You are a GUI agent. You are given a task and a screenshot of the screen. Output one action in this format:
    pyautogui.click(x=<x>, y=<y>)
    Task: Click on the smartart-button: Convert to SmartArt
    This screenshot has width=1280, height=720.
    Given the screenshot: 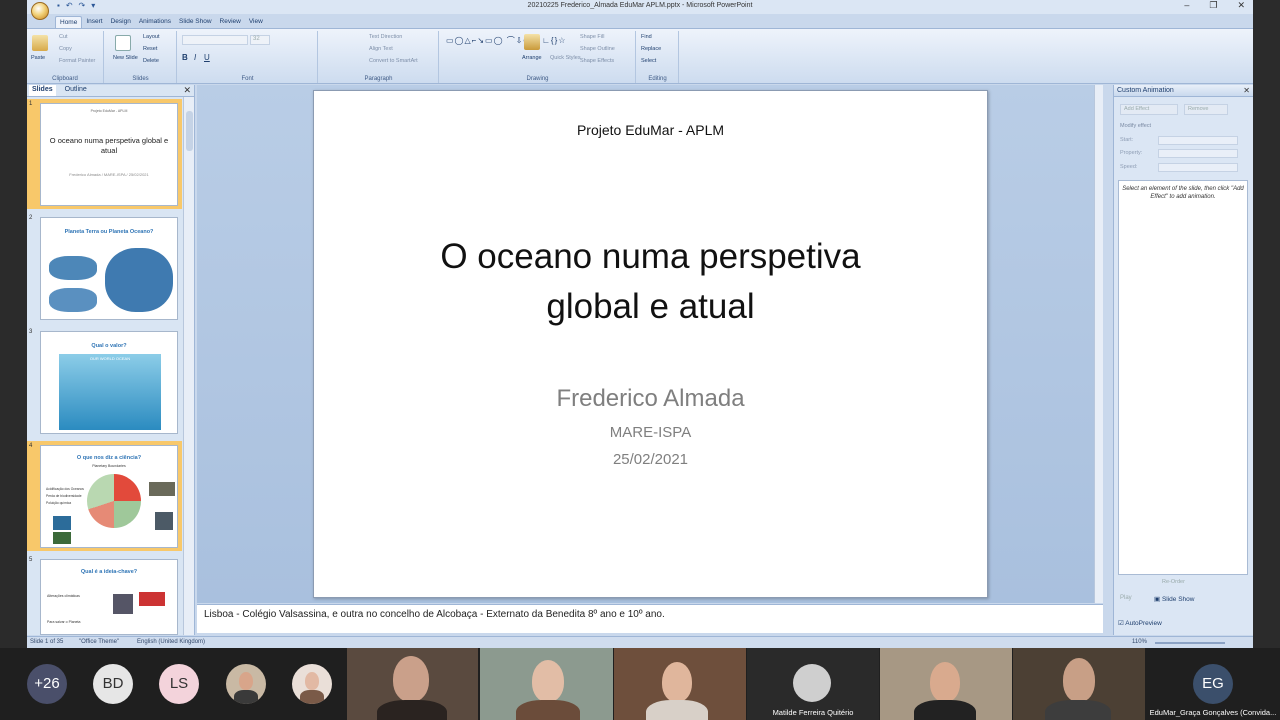 What is the action you would take?
    pyautogui.click(x=393, y=61)
    